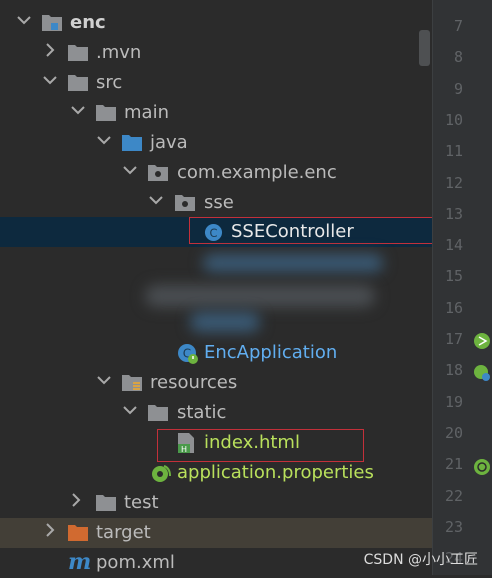 Image resolution: width=492 pixels, height=578 pixels. What do you see at coordinates (52, 23) in the screenshot?
I see `module-folder-icon` at bounding box center [52, 23].